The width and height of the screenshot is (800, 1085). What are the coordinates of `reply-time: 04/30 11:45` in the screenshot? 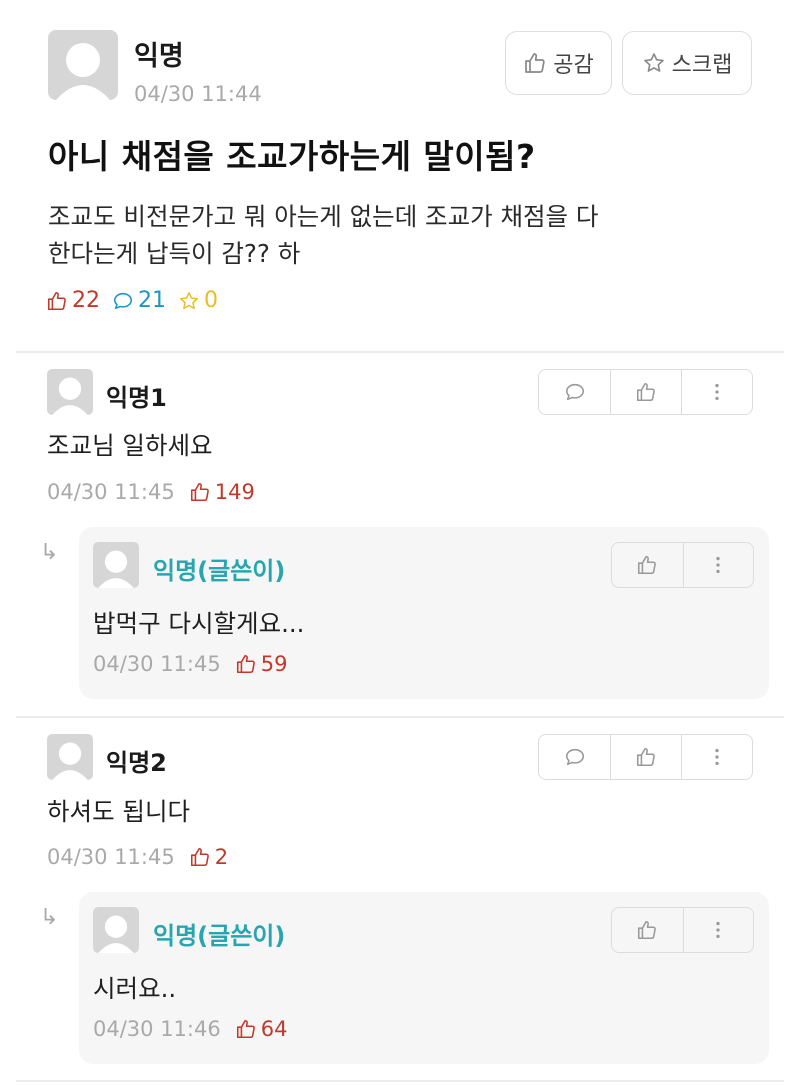 It's located at (157, 664).